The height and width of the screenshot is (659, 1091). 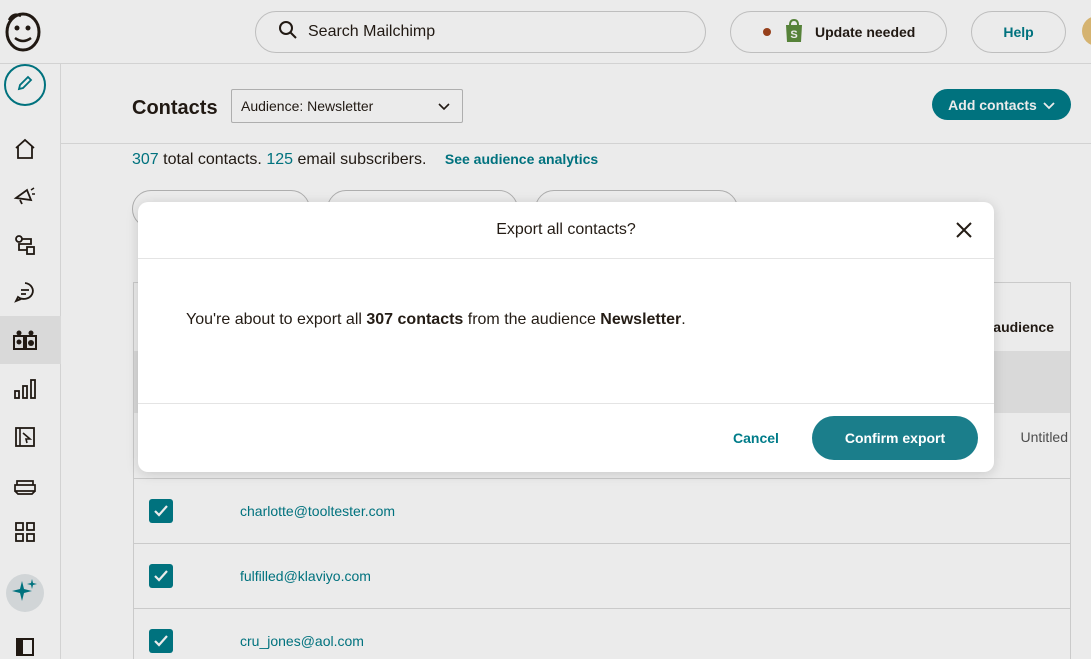 I want to click on modal-title: Export all contacts?, so click(x=566, y=229).